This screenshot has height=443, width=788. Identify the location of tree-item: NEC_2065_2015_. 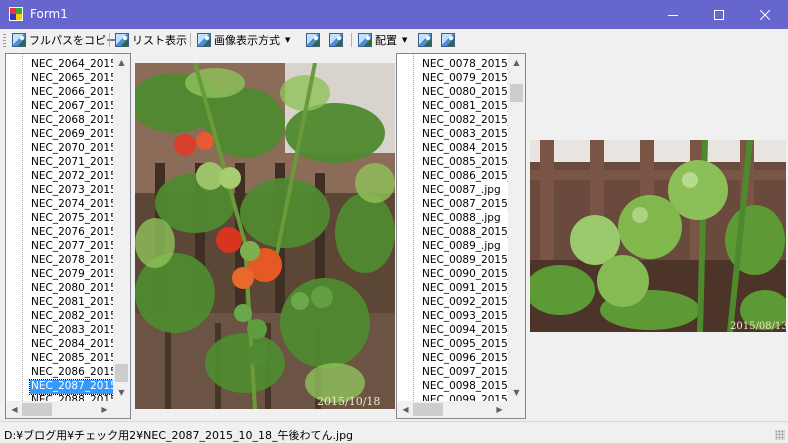
(76, 79).